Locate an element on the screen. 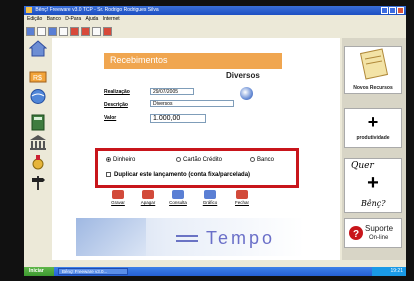 The height and width of the screenshot is (281, 414). toolbar-refresh-icon is located at coordinates (63, 31).